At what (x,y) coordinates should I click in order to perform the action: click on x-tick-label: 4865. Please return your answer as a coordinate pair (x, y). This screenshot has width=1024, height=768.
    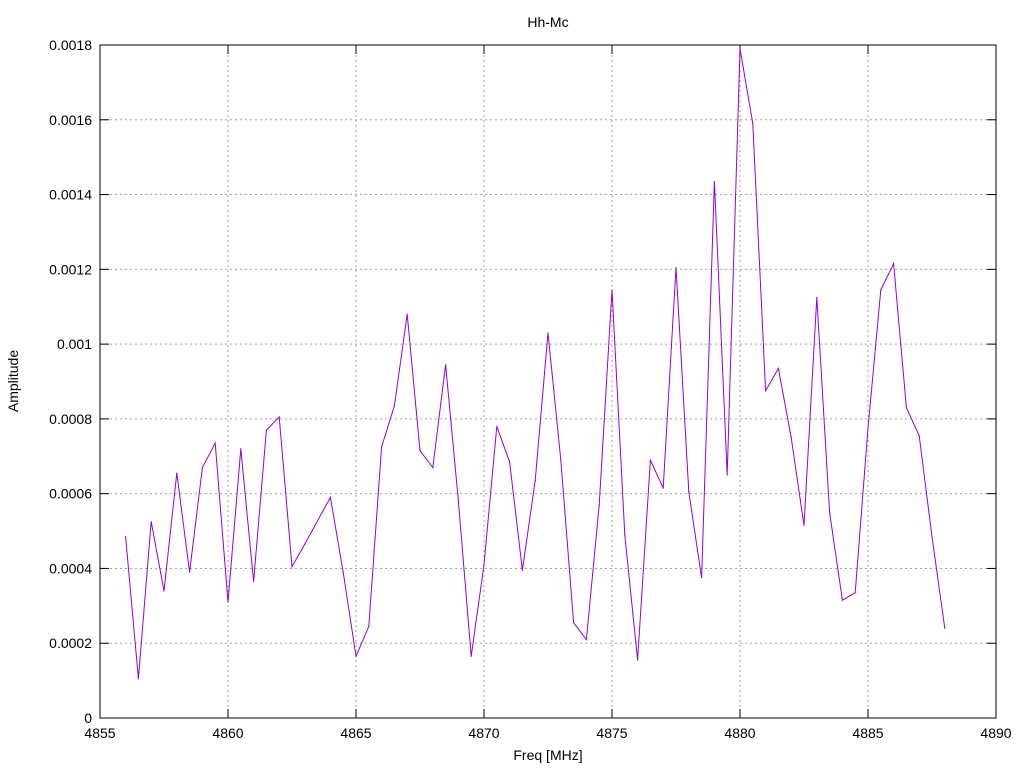
    Looking at the image, I should click on (355, 733).